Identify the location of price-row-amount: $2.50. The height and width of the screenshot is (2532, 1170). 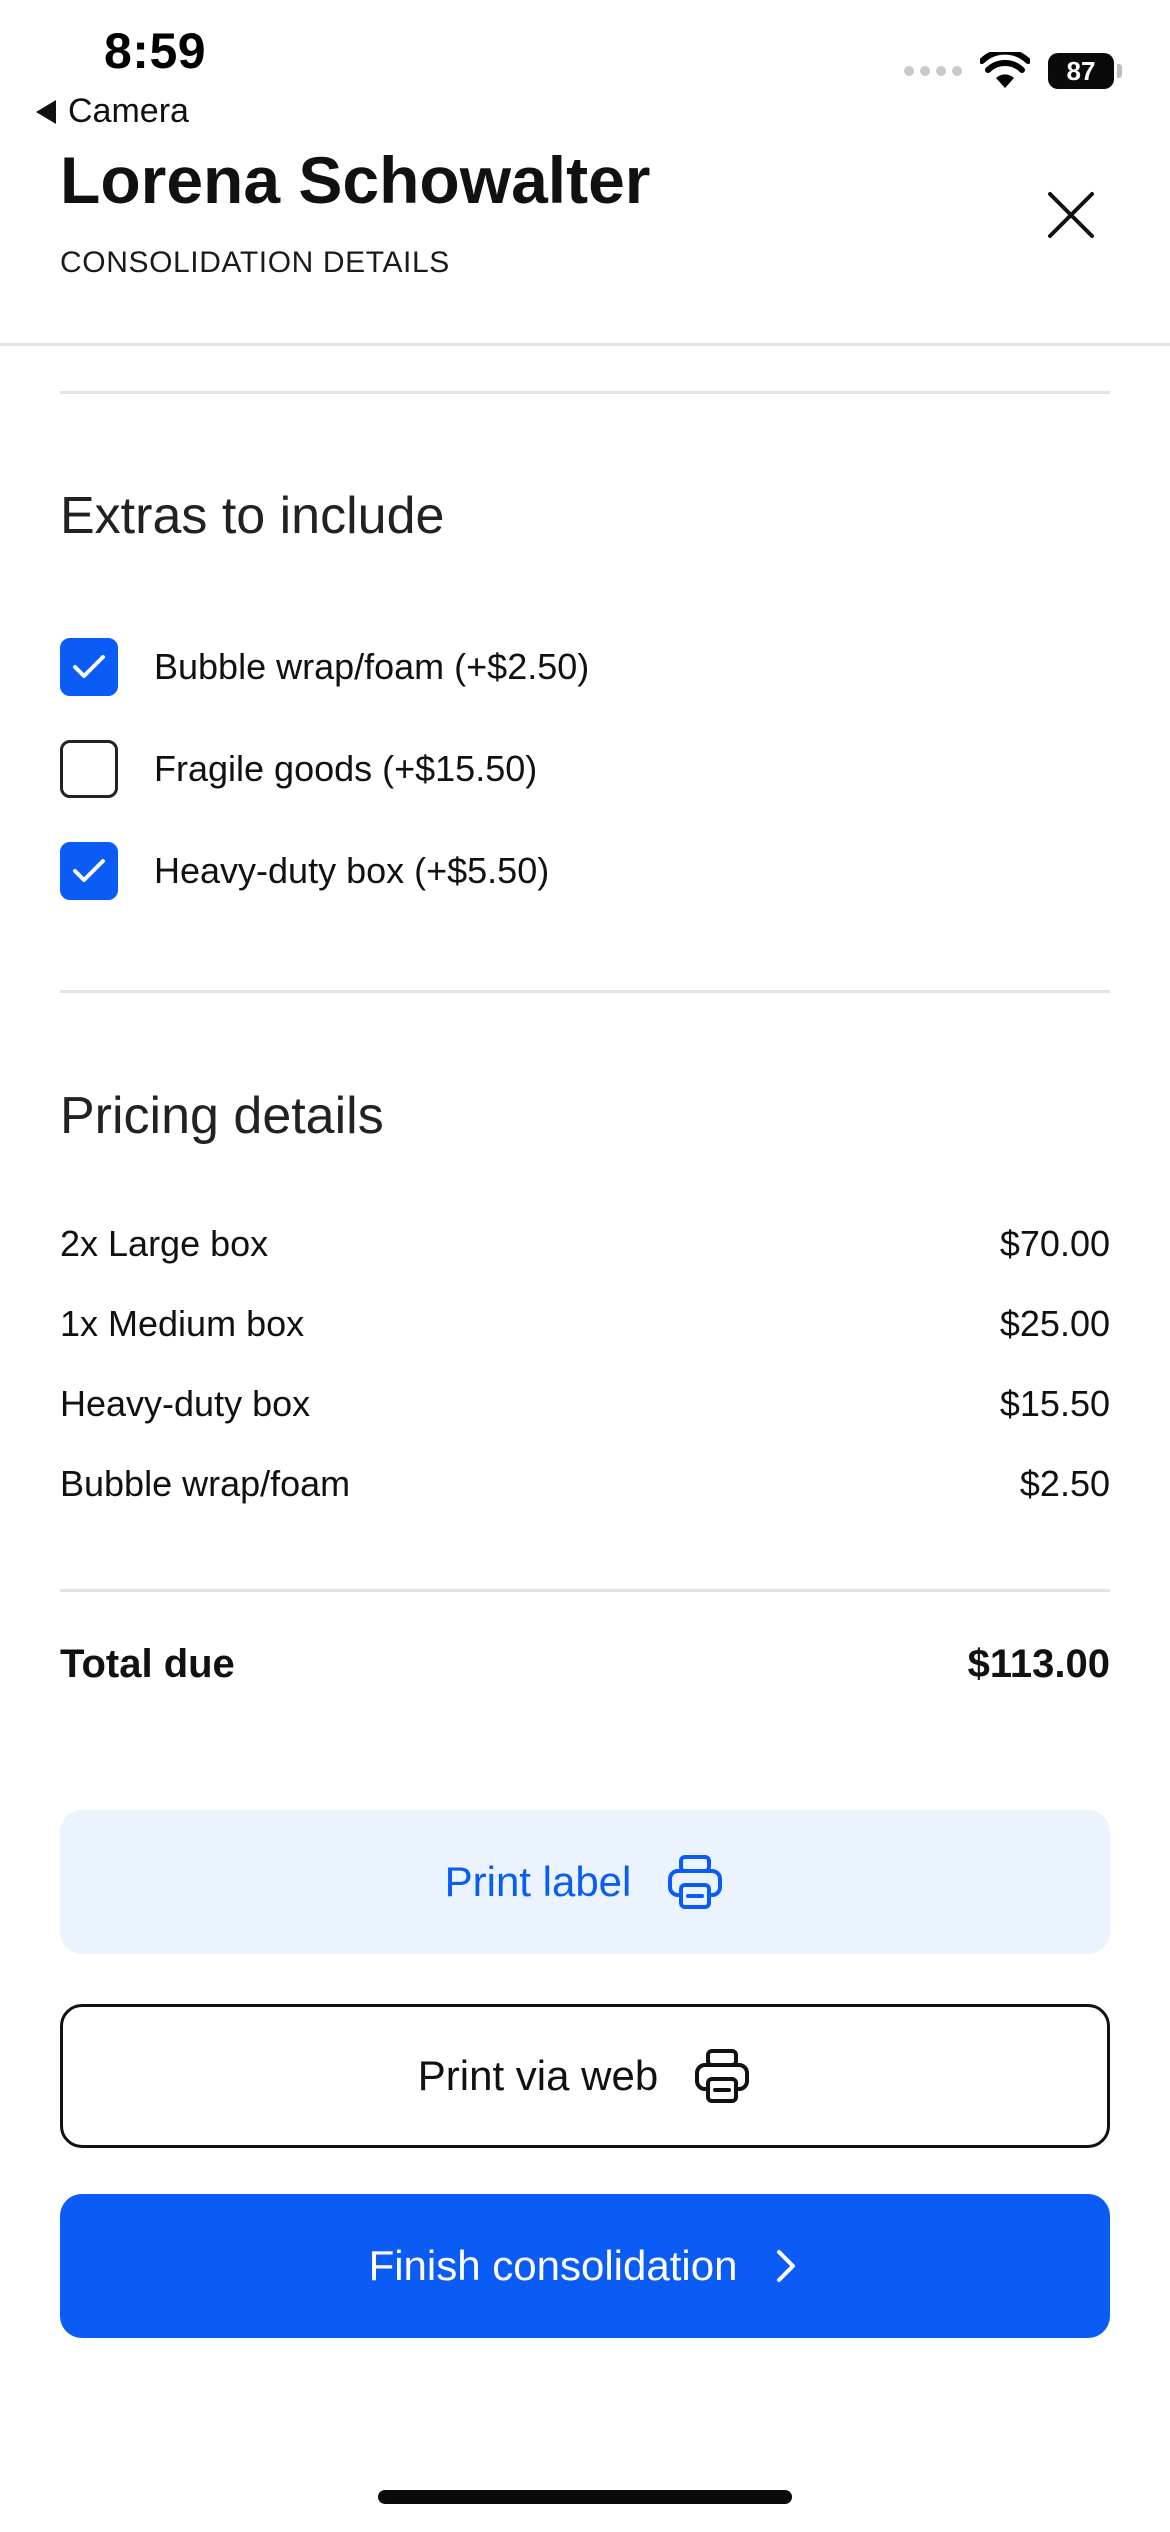
(1064, 1483).